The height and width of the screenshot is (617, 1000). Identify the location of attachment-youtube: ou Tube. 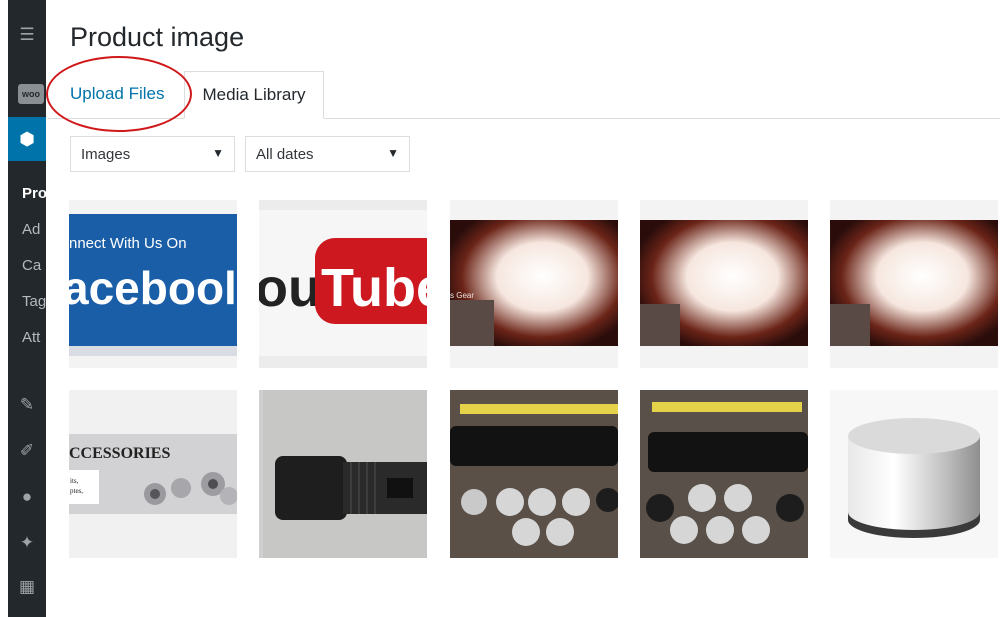
(343, 284).